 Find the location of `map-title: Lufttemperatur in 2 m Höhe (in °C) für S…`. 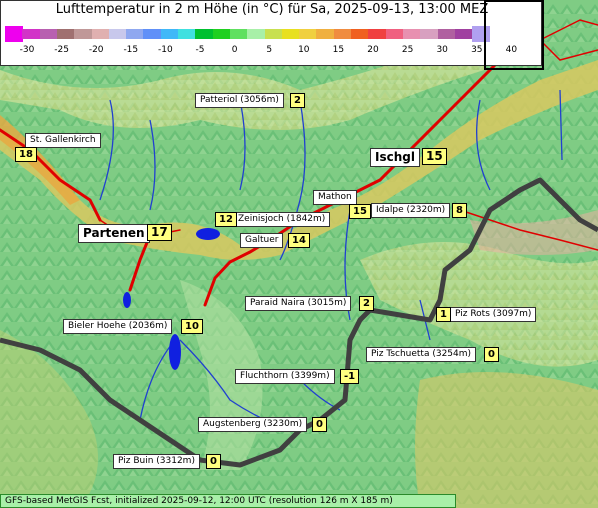

map-title: Lufttemperatur in 2 m Höhe (in °C) für S… is located at coordinates (272, 9).